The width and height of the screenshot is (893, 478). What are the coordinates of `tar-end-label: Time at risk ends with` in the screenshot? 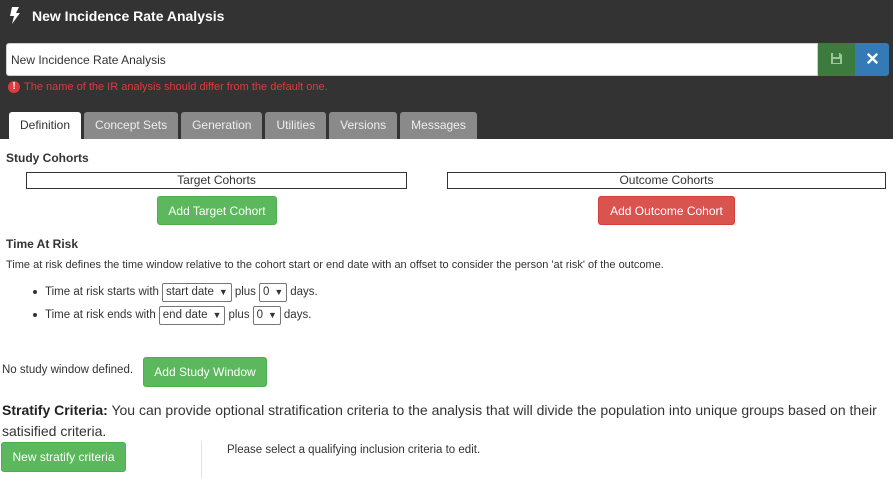 It's located at (100, 315).